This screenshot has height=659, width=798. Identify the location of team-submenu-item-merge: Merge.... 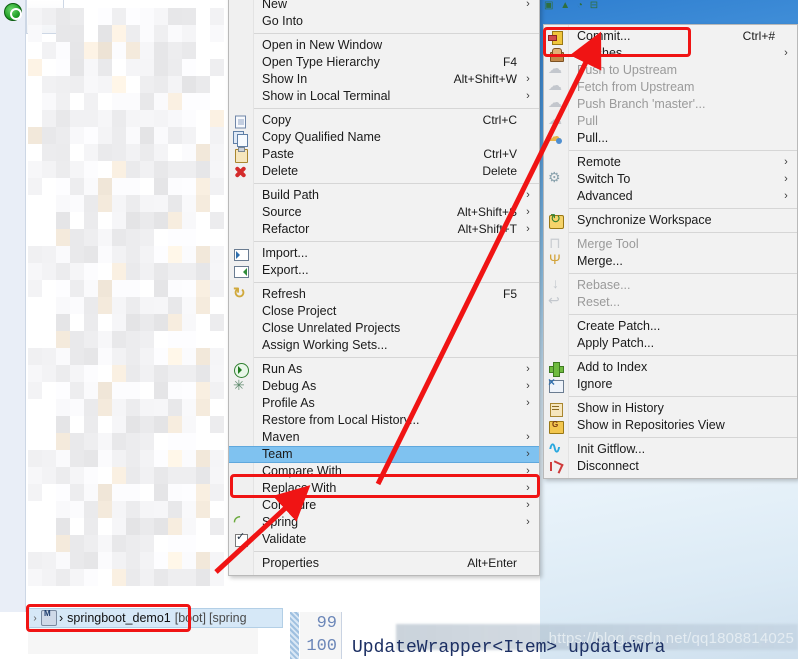
(670, 260).